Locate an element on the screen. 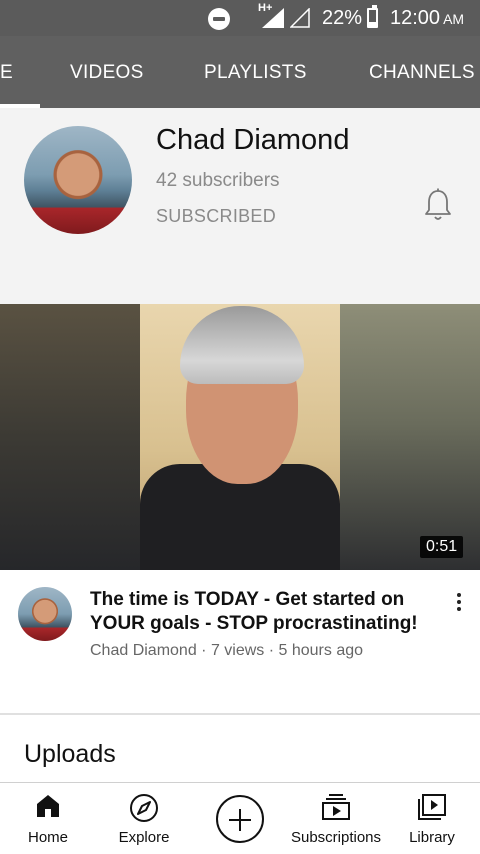 This screenshot has height=854, width=480. nav-explore: Explore is located at coordinates (144, 818).